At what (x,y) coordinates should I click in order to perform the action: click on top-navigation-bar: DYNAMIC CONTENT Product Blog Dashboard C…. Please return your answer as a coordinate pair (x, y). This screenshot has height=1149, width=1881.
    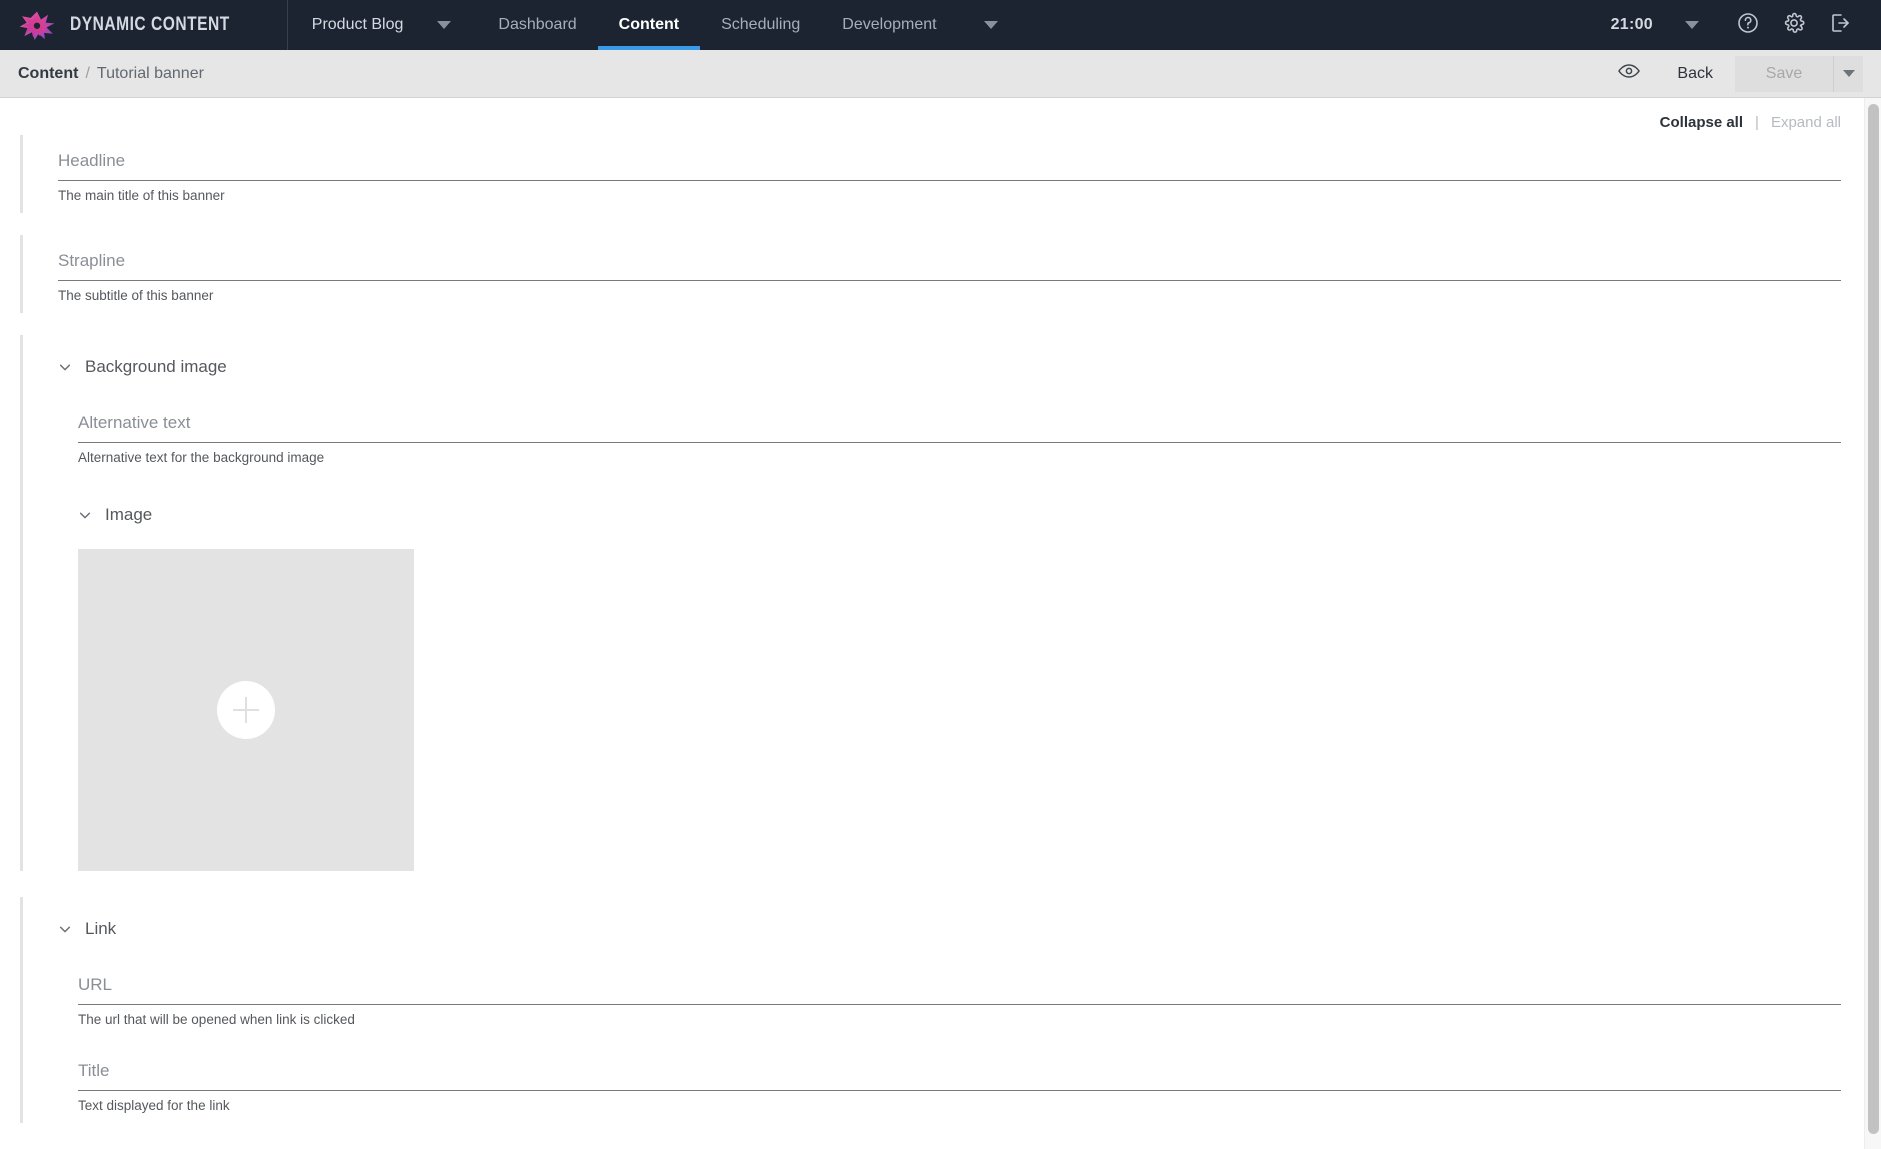
    Looking at the image, I should click on (940, 25).